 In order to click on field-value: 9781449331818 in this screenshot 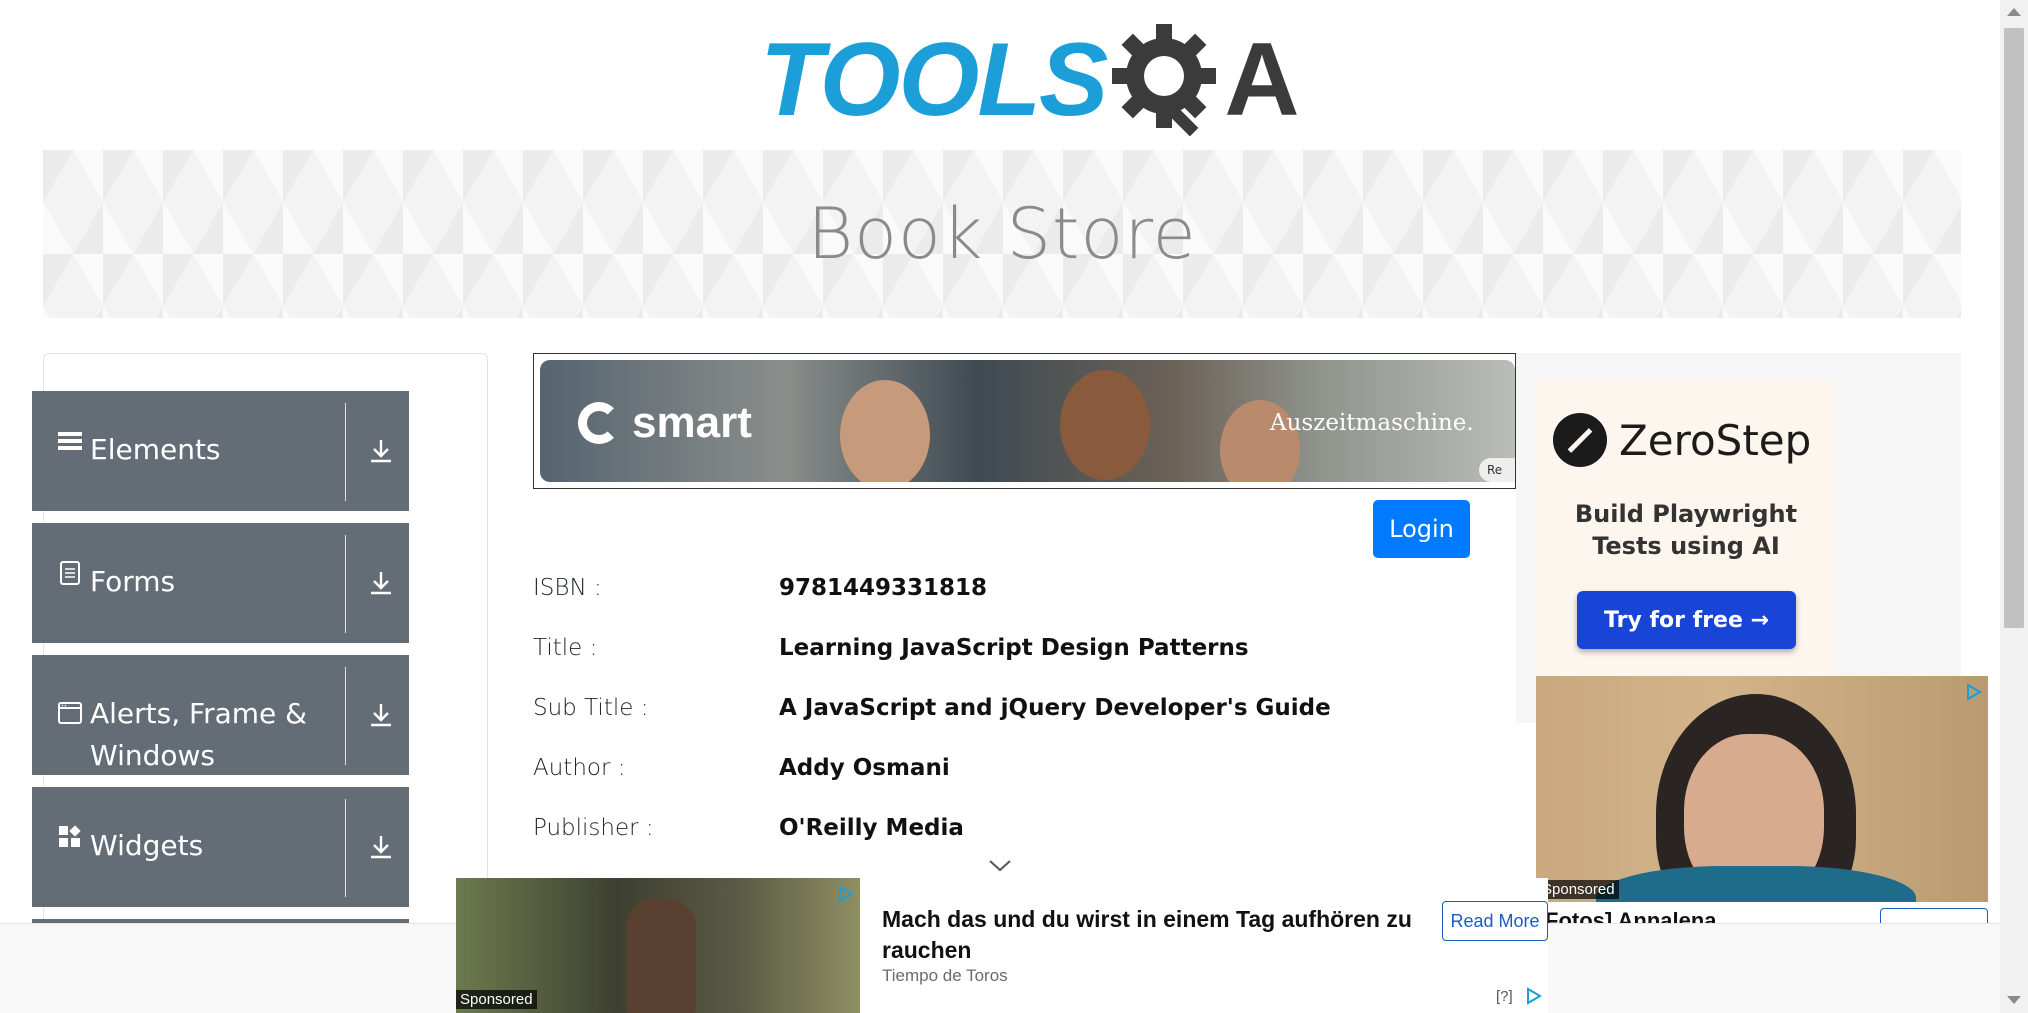, I will do `click(883, 588)`.